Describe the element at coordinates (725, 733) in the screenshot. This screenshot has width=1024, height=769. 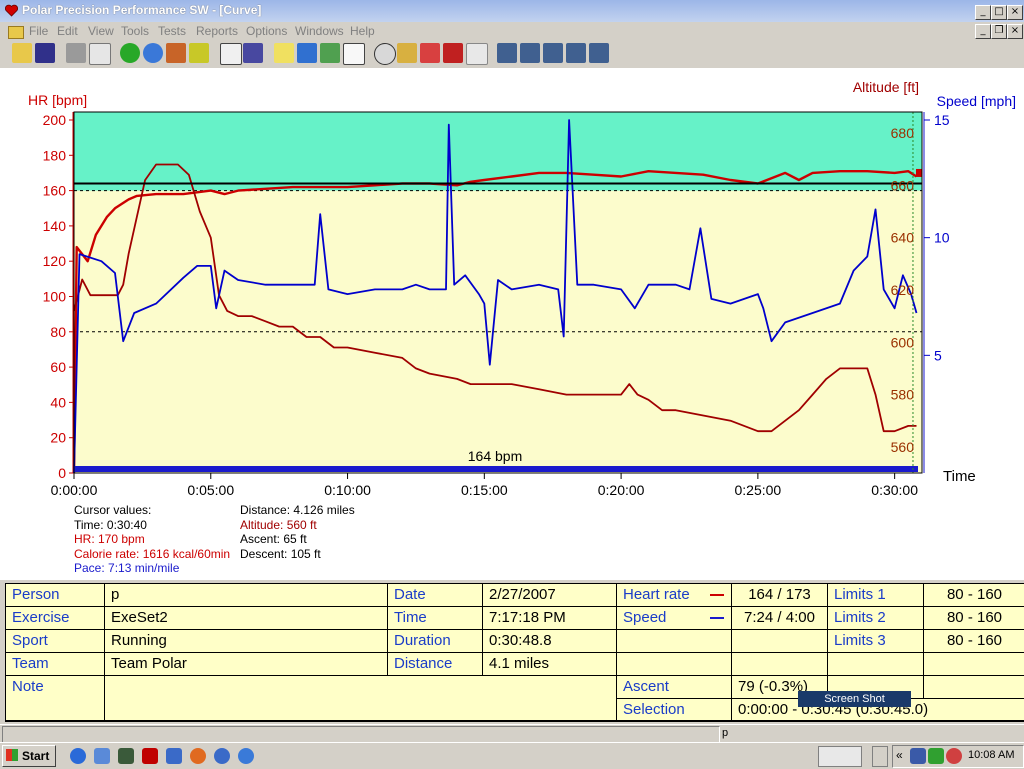
I see `status-pane-text: p` at that location.